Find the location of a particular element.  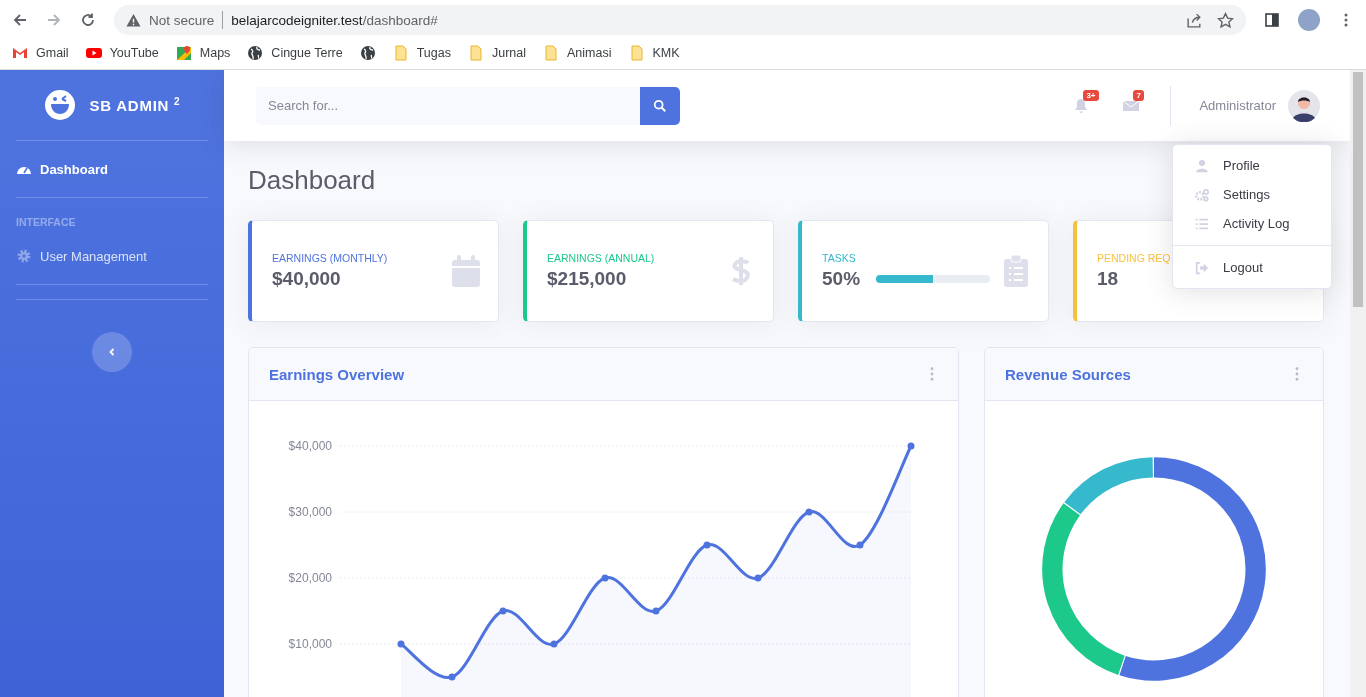

address-bar: Not secure belajarcodeigniter.test/dashboard# is located at coordinates (680, 20).